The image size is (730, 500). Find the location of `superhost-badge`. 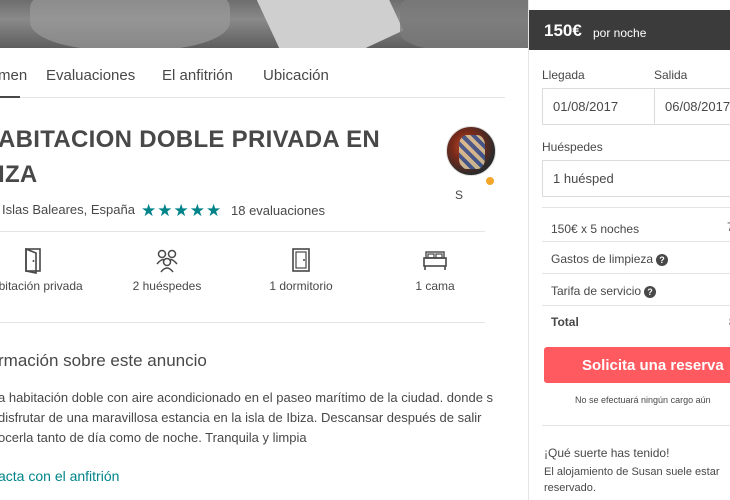

superhost-badge is located at coordinates (490, 181).